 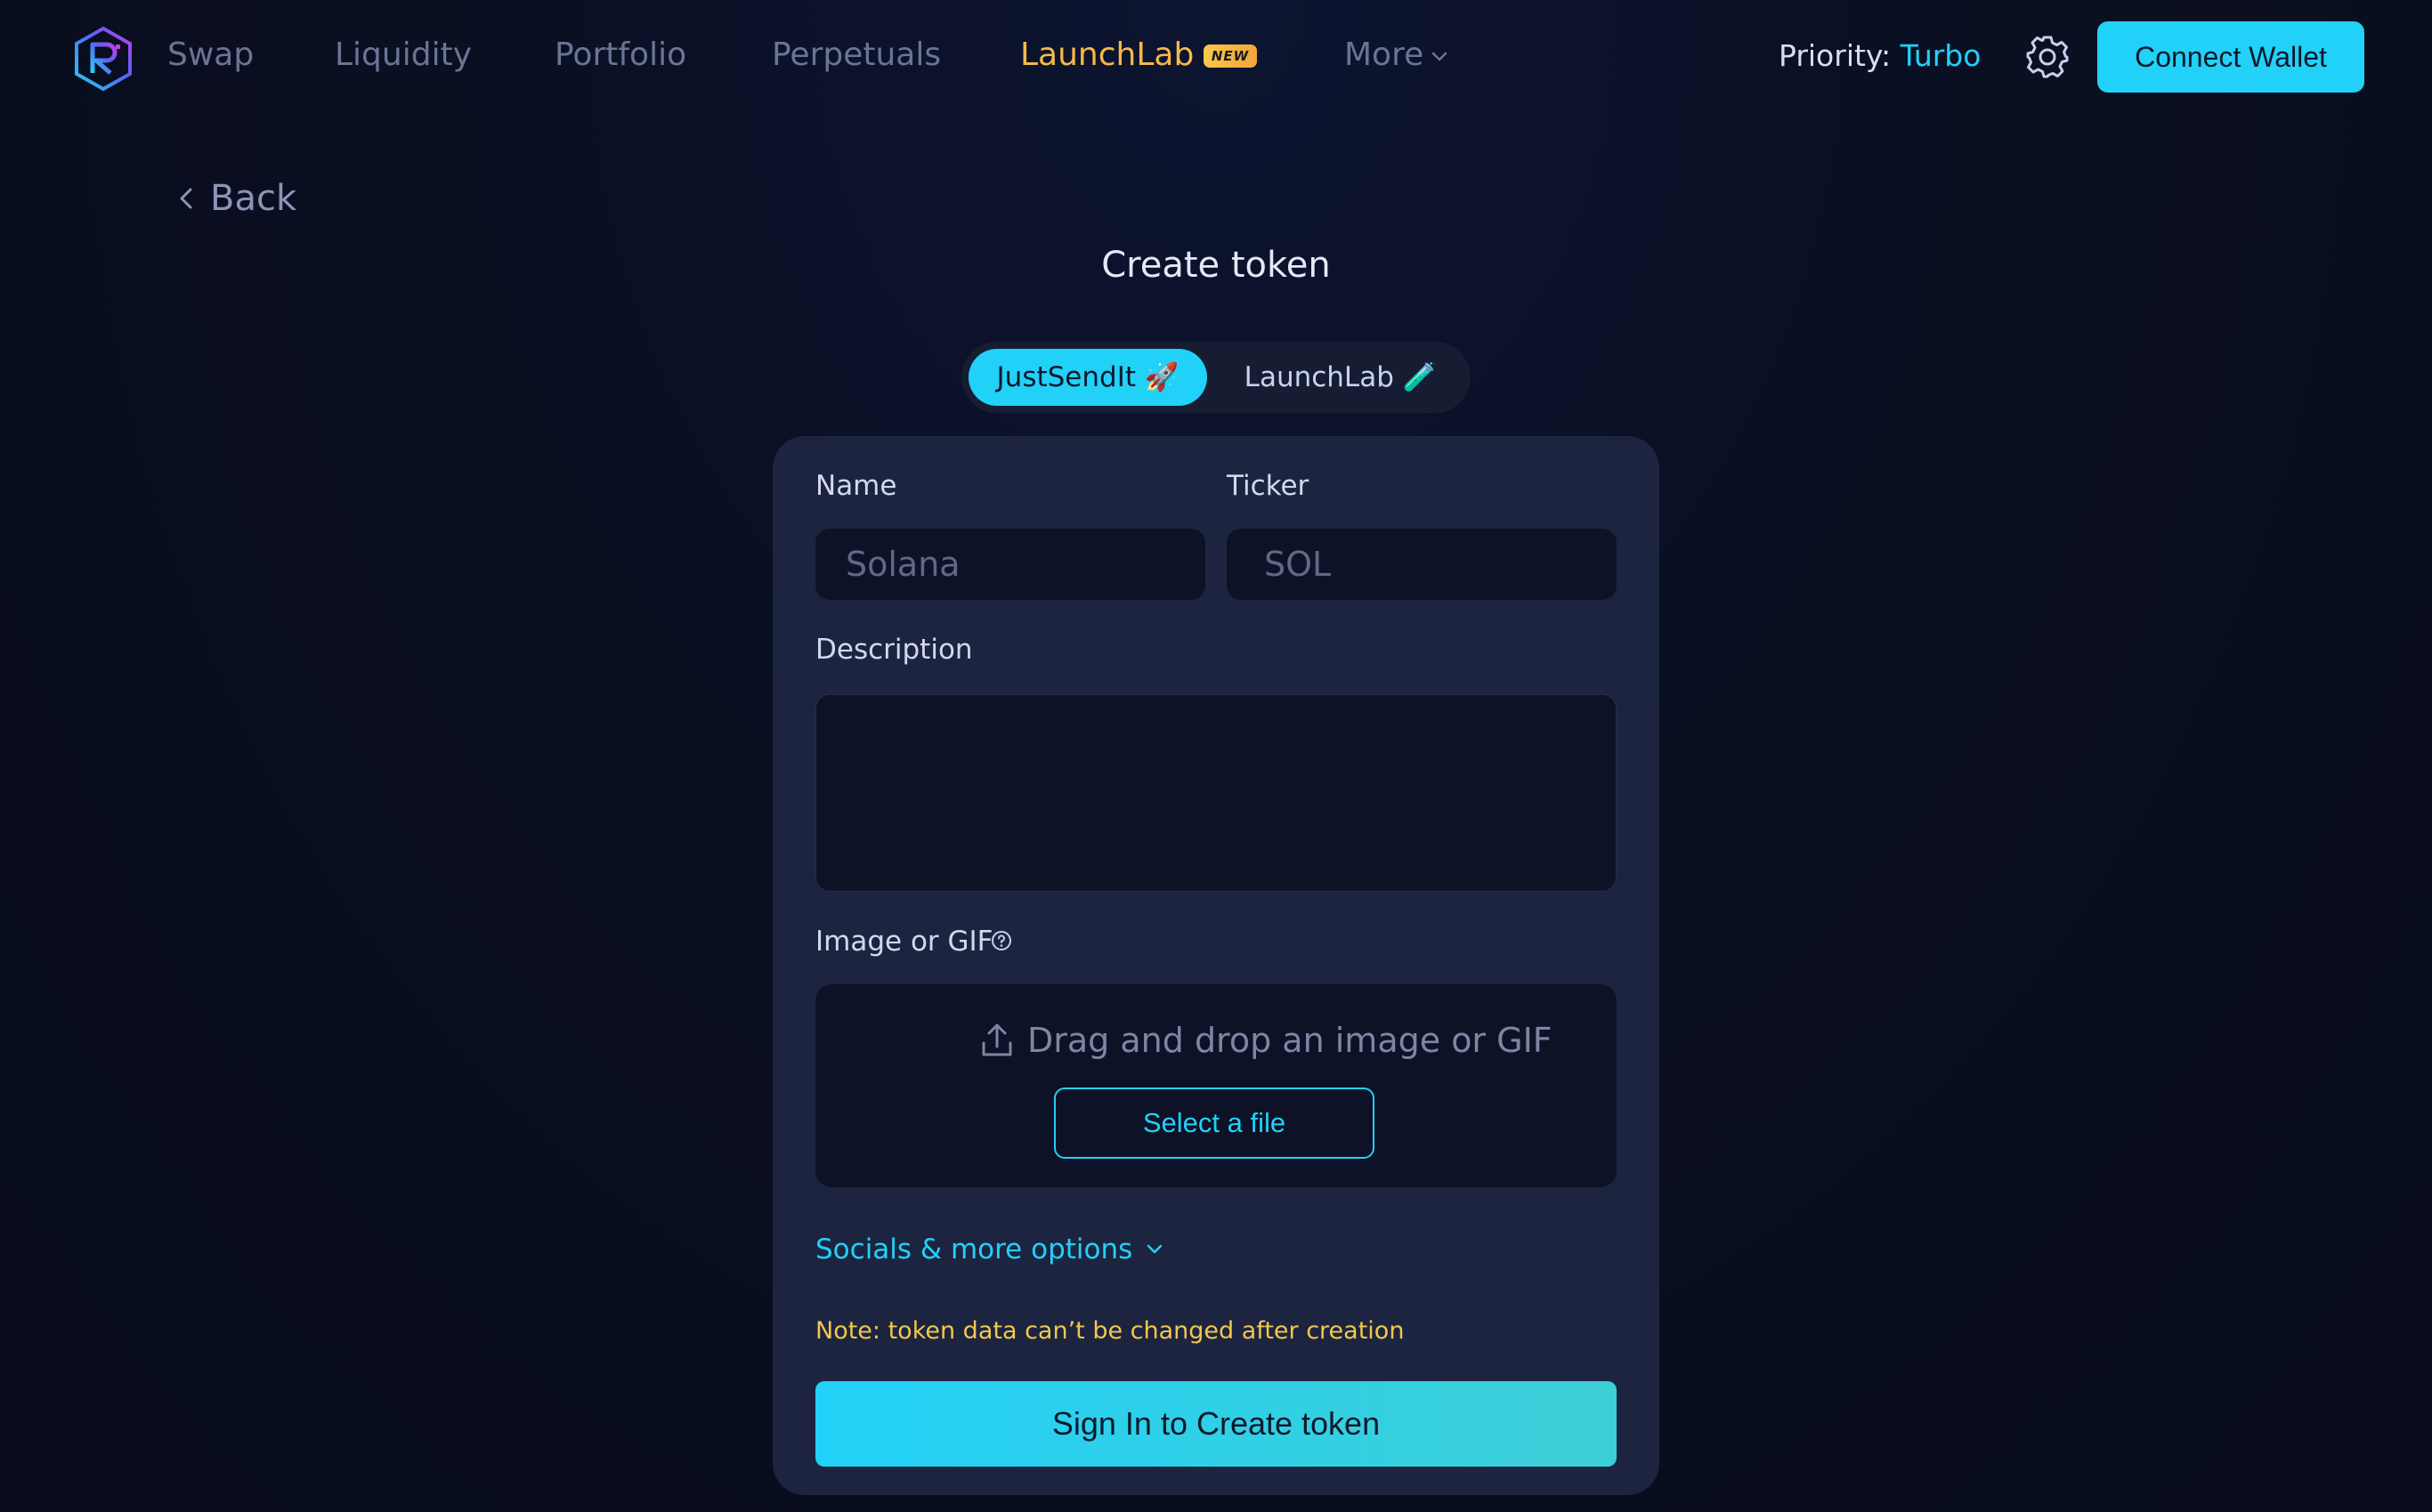 I want to click on new-badge: NEW, so click(x=1230, y=56).